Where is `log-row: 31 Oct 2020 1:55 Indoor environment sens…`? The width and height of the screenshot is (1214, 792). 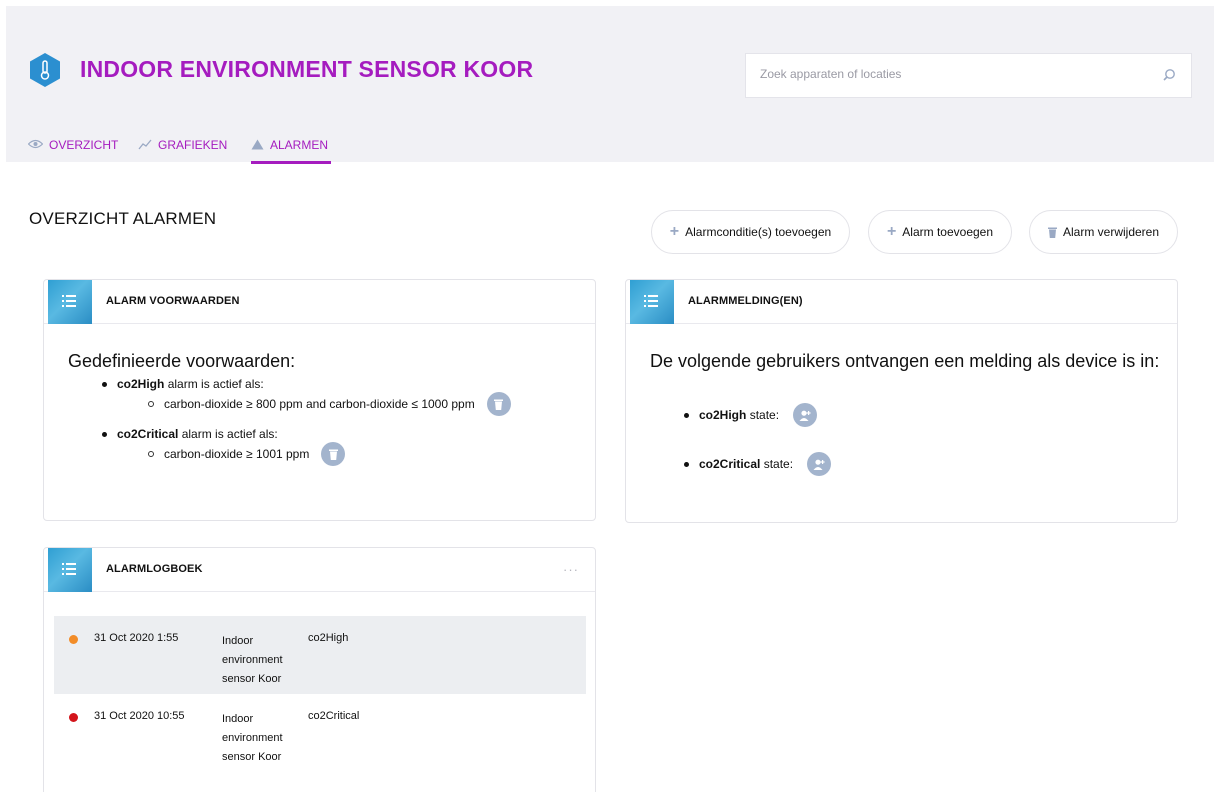
log-row: 31 Oct 2020 1:55 Indoor environment sens… is located at coordinates (320, 655).